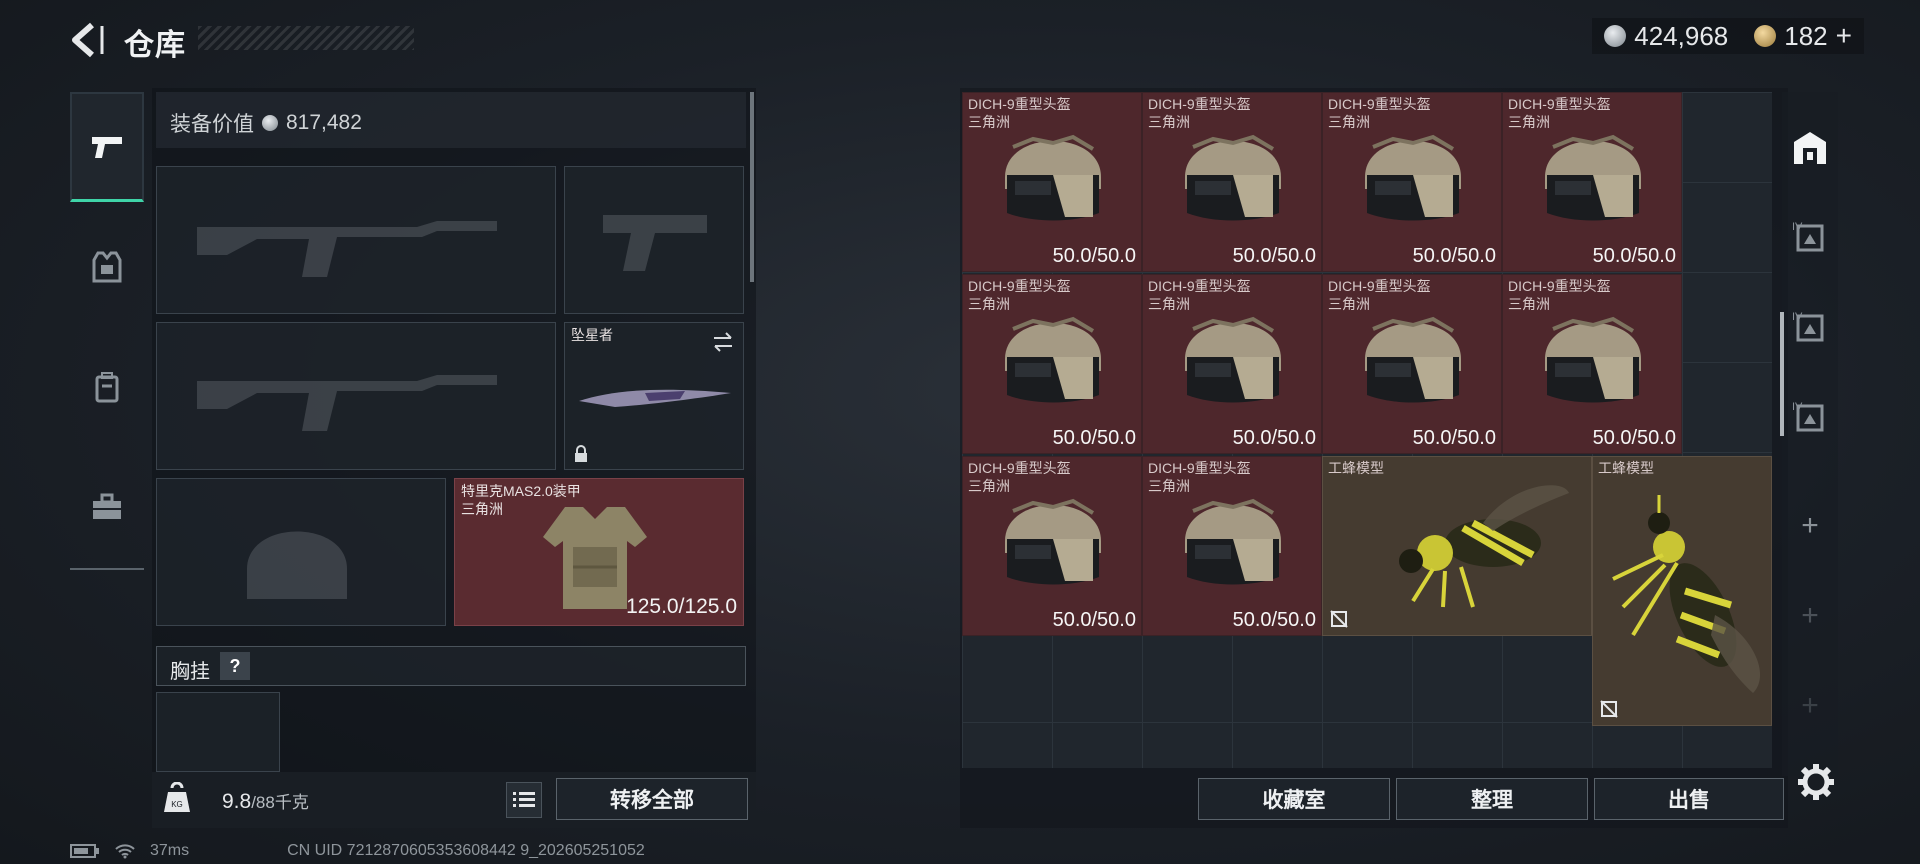 This screenshot has height=864, width=1920. I want to click on helmet-slot, so click(301, 552).